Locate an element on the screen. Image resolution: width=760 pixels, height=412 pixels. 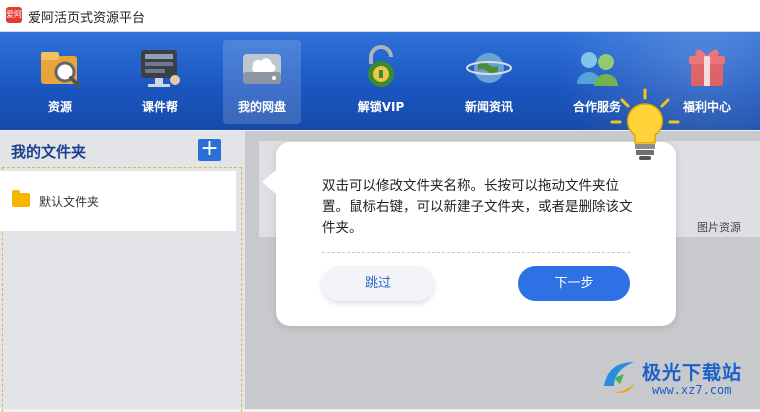
vip-unlock-icon is located at coordinates (381, 67).